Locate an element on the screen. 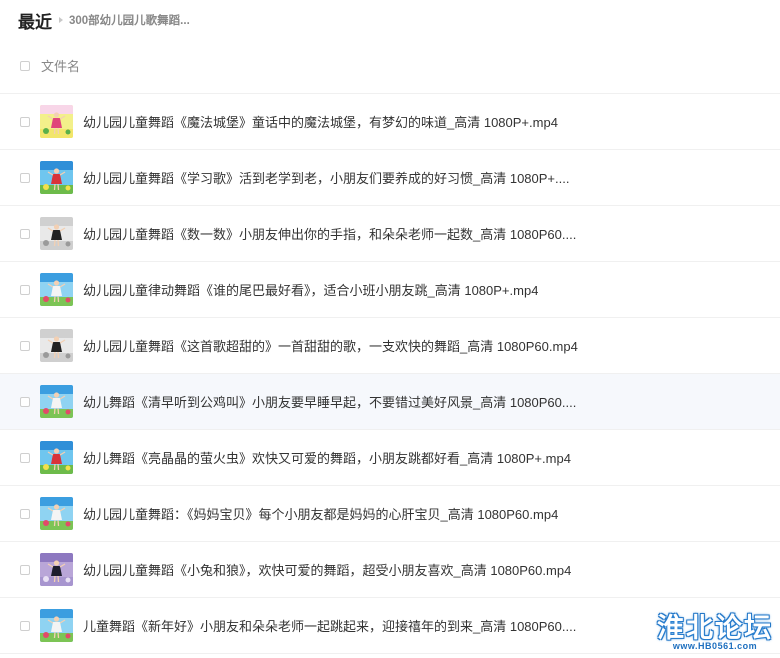  breadcrumb-root-recent: 最近 is located at coordinates (35, 20).